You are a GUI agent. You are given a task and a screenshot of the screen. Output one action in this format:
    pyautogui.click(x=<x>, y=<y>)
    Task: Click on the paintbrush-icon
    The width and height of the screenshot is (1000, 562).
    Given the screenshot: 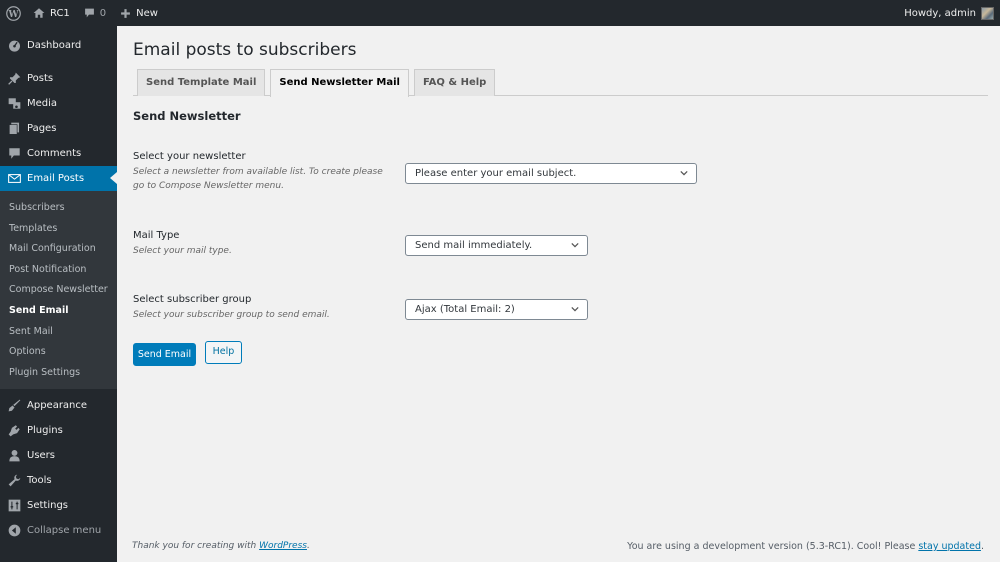 What is the action you would take?
    pyautogui.click(x=14, y=406)
    